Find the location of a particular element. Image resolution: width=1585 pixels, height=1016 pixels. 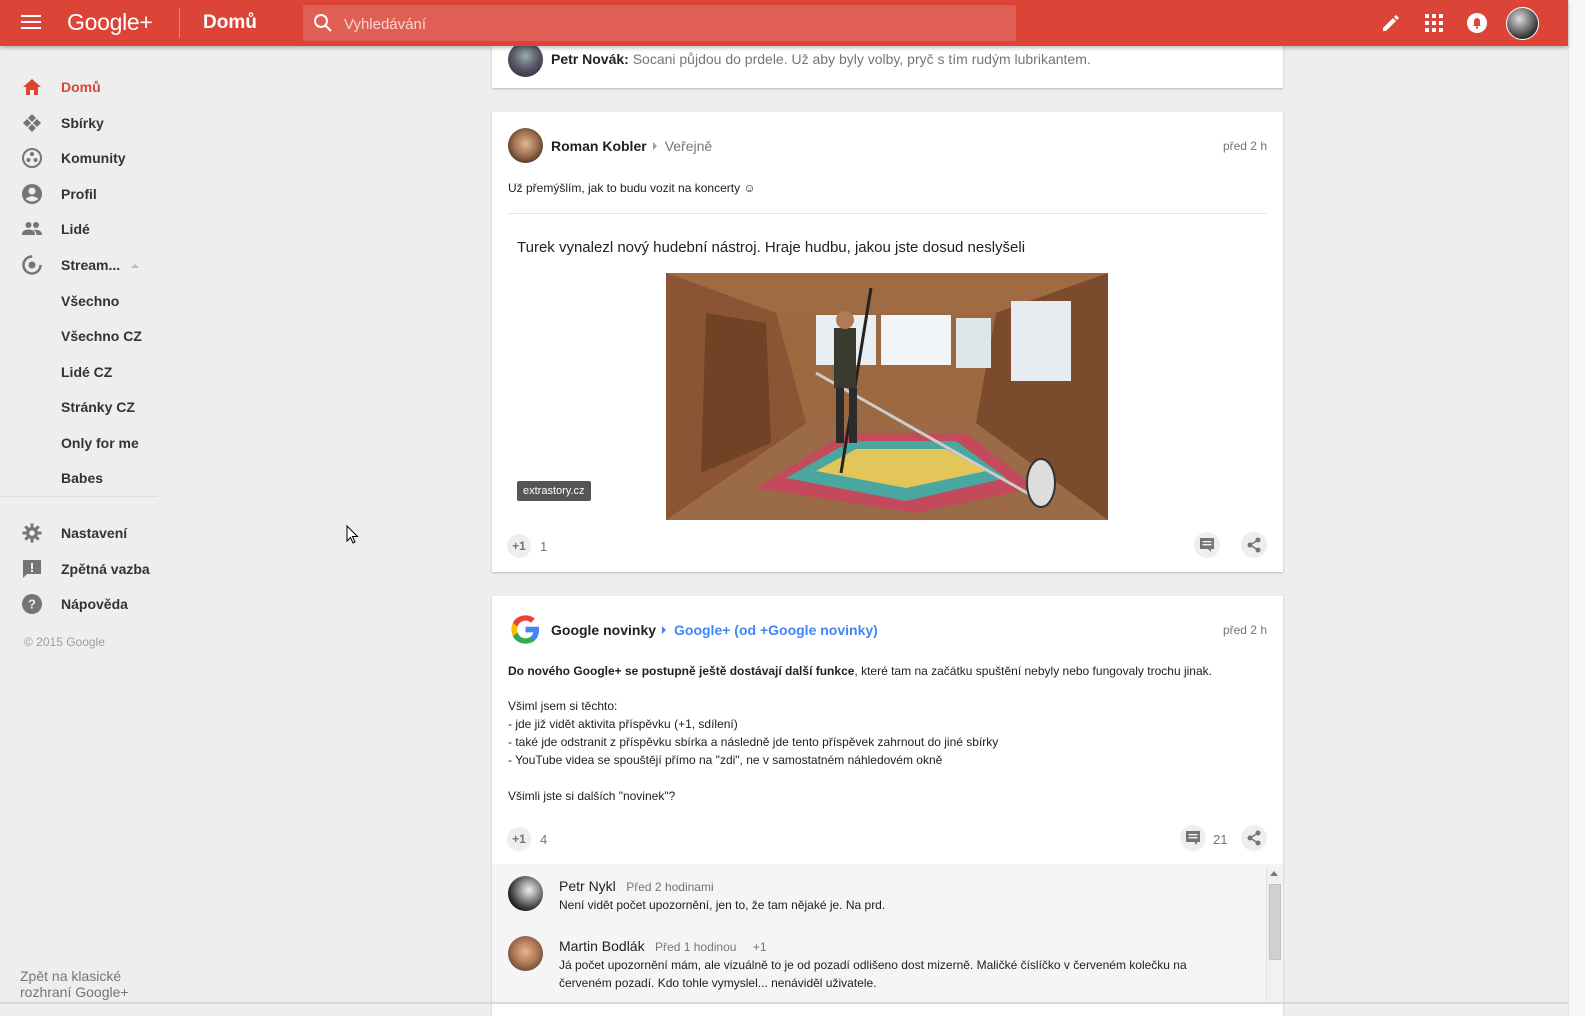

sidebar-item-help: ? Nápověda is located at coordinates (79, 604).